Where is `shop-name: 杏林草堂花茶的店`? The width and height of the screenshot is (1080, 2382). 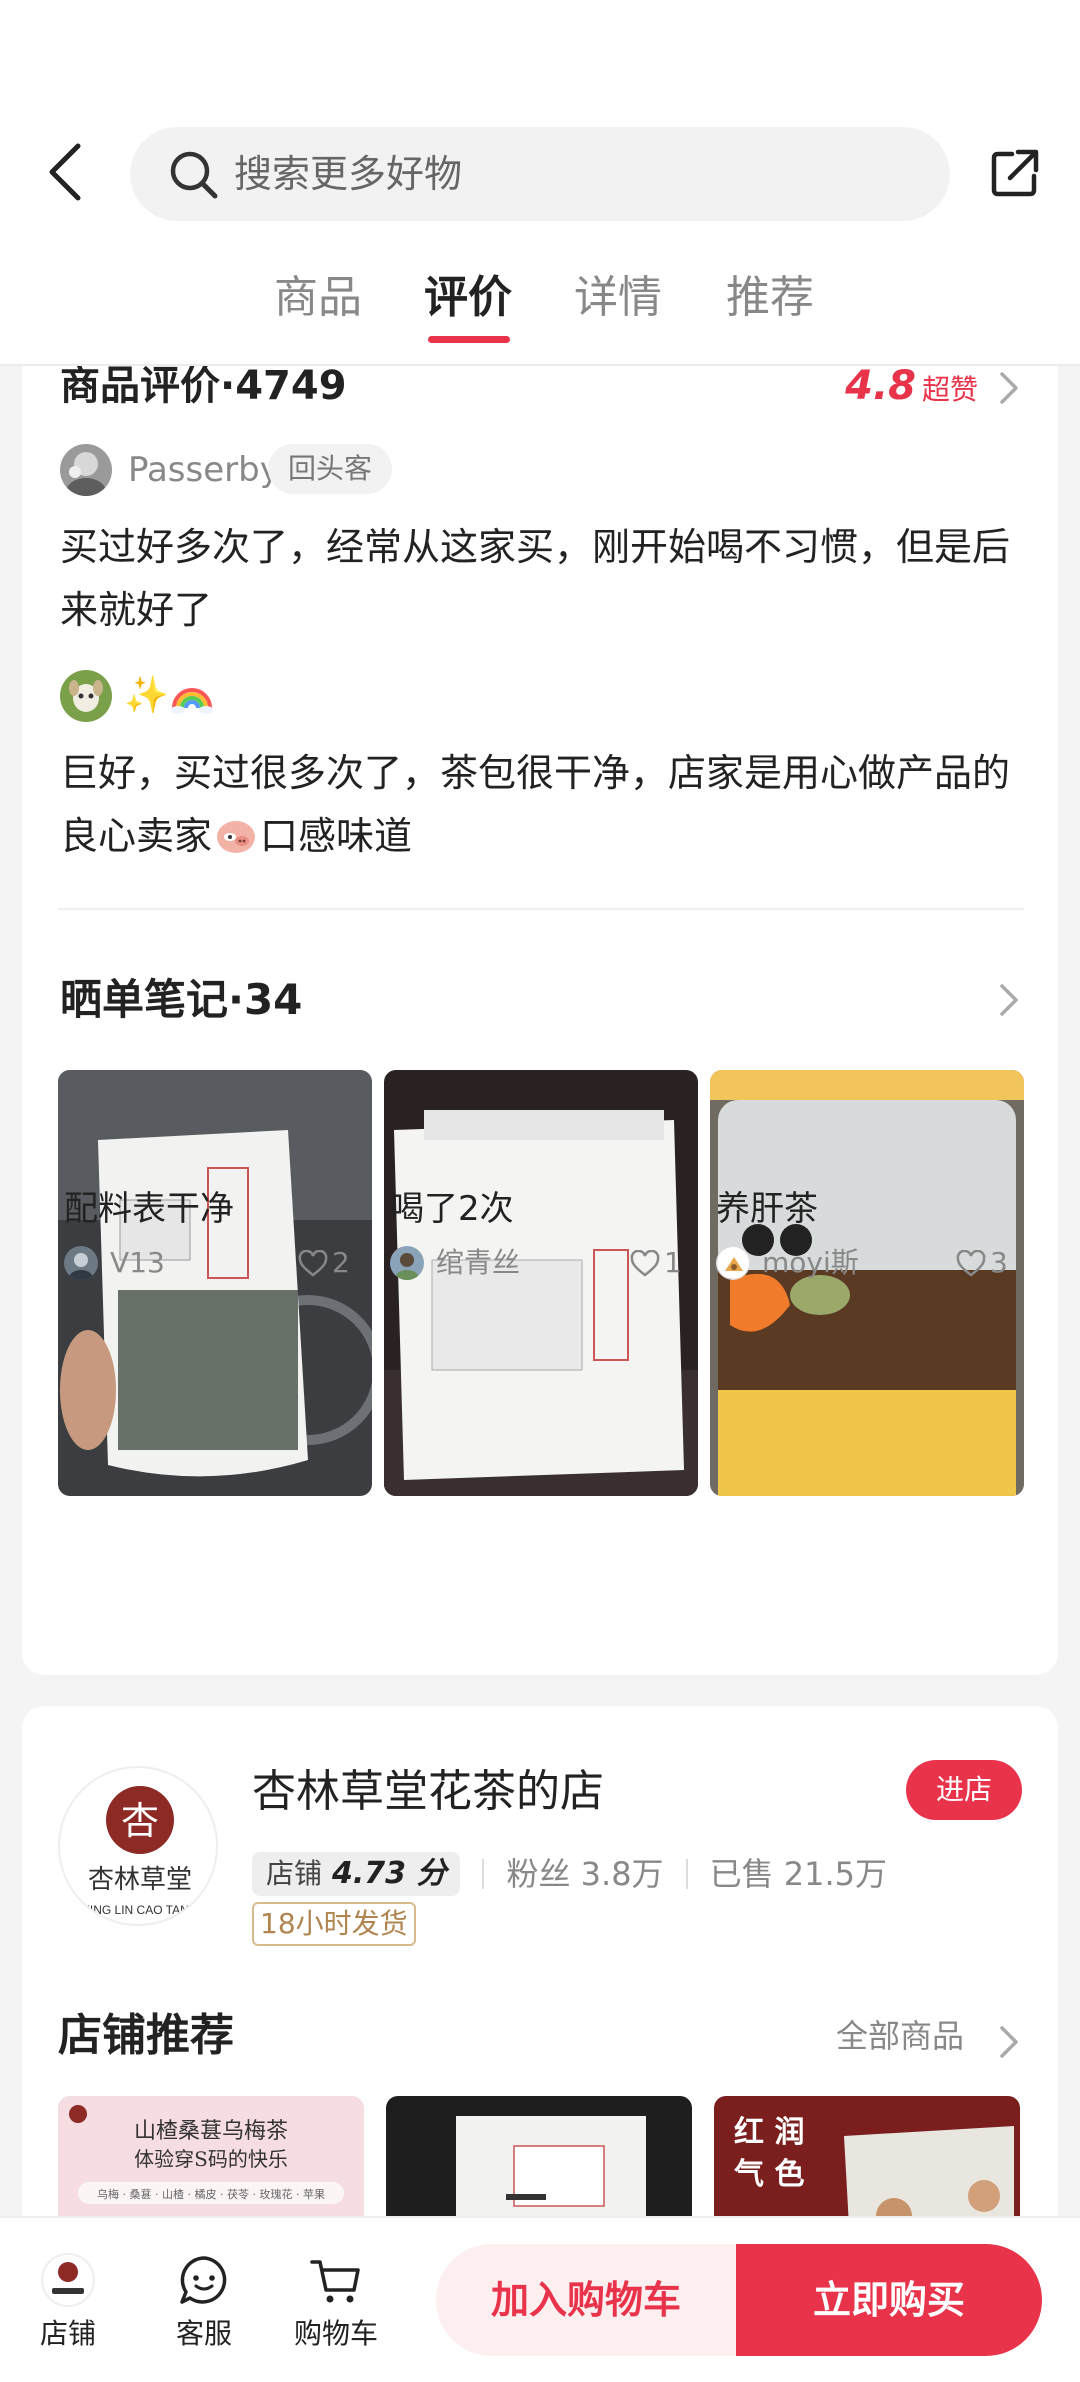 shop-name: 杏林草堂花茶的店 is located at coordinates (428, 1792).